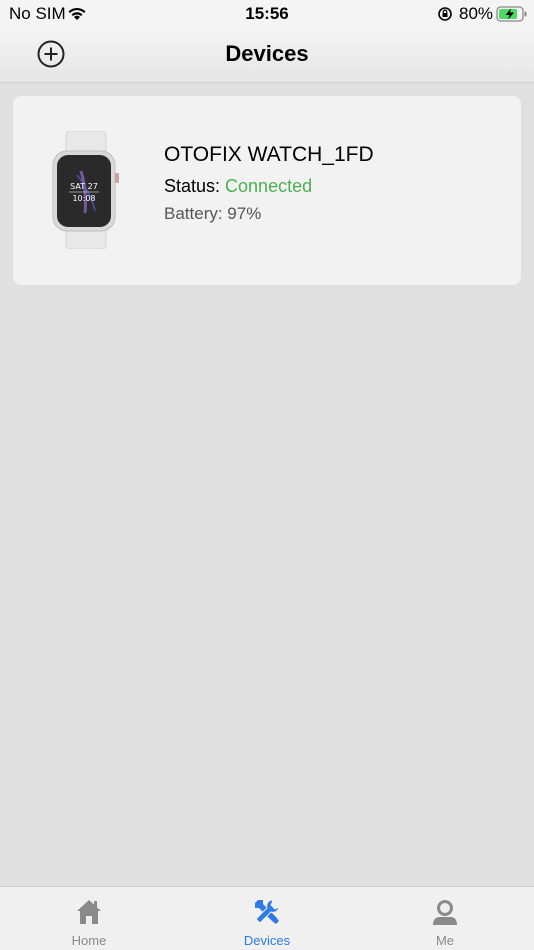  I want to click on battery-percent: 80%, so click(476, 13).